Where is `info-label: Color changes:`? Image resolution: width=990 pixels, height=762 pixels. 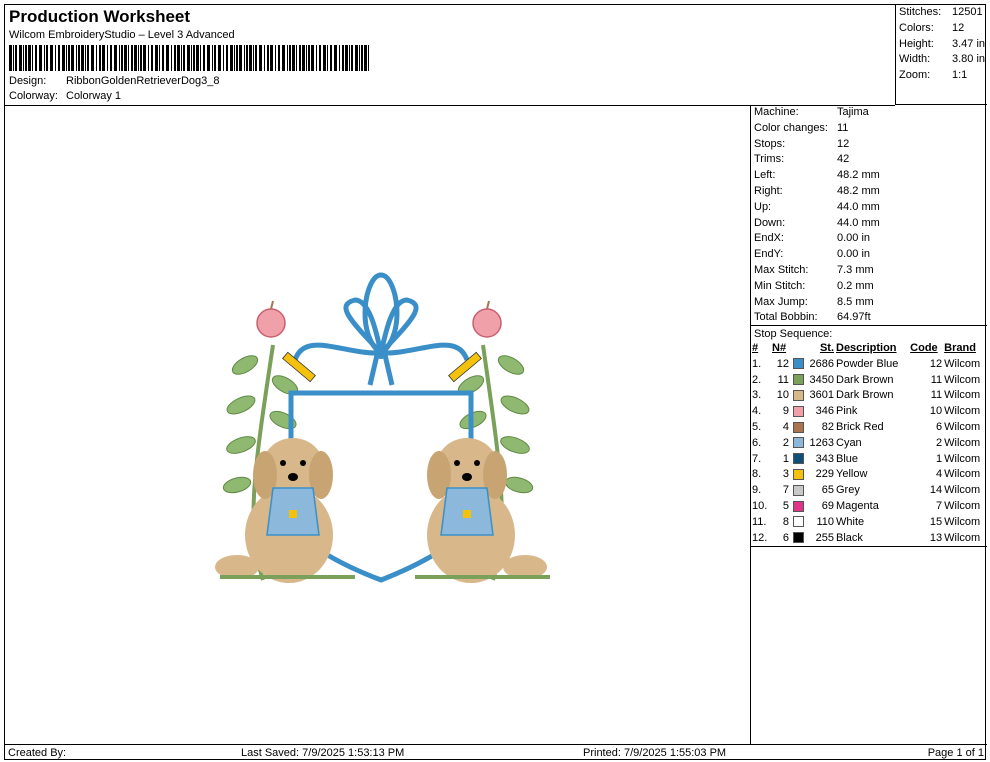
info-label: Color changes: is located at coordinates (791, 127).